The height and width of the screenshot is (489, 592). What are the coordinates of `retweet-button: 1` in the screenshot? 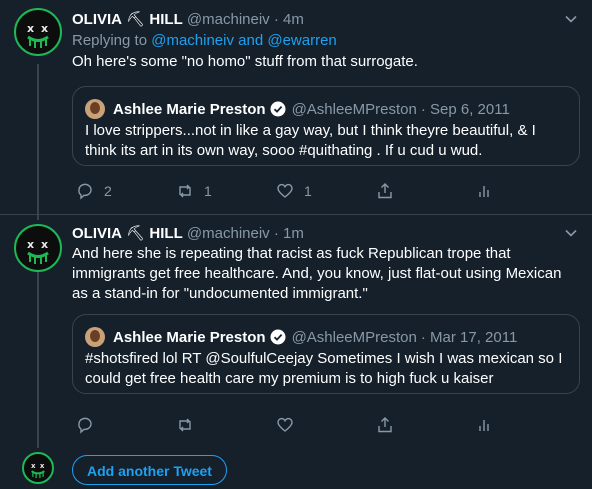 It's located at (194, 191).